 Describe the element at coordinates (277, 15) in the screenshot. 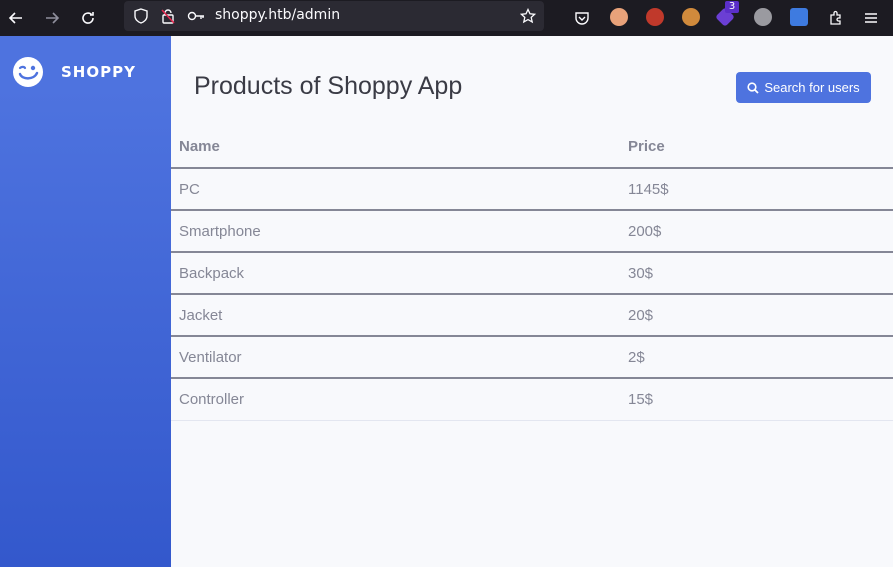

I see `url-text: shoppy.htb/admin` at that location.